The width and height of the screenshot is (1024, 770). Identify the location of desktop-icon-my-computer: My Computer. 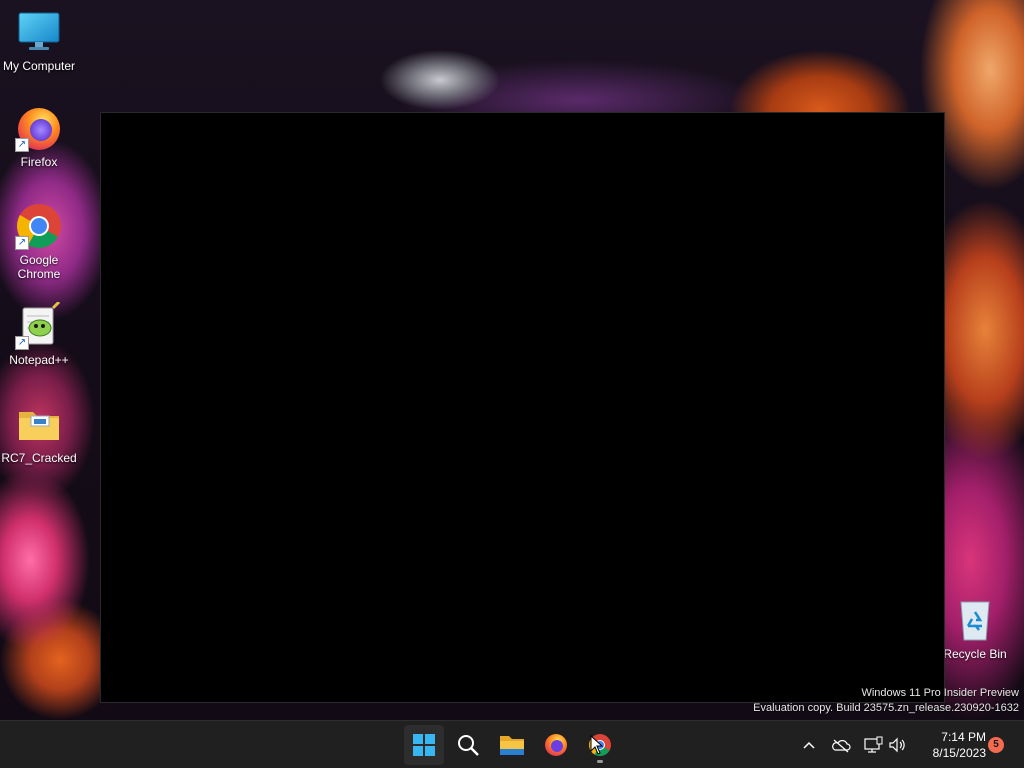
(39, 40).